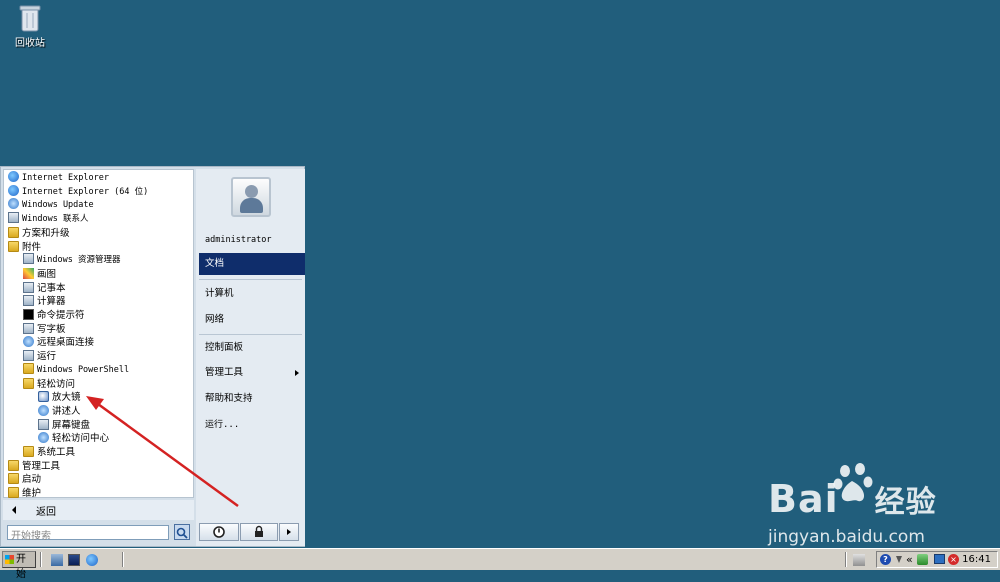 The width and height of the screenshot is (1000, 582). I want to click on network-icon, so click(939, 559).